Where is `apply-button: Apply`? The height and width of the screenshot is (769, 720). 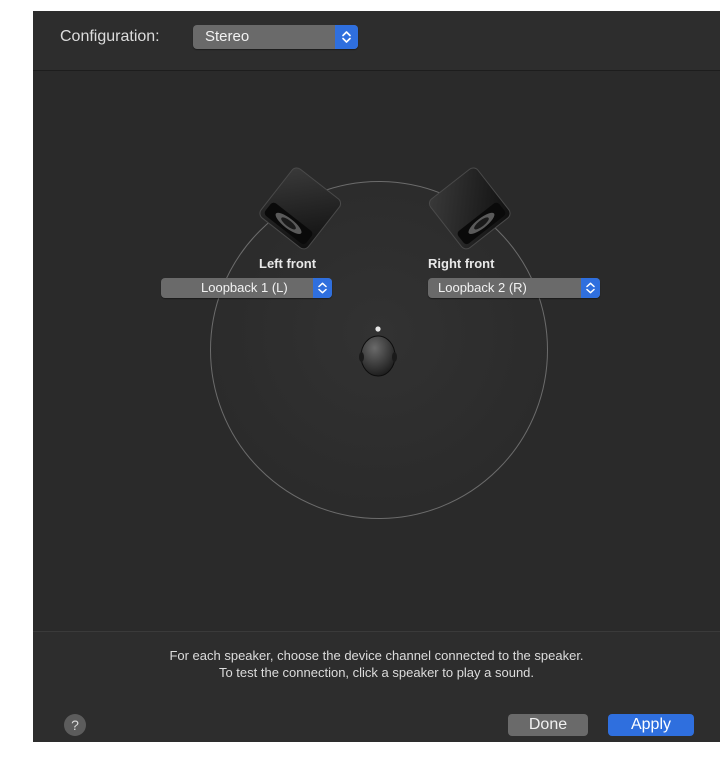 apply-button: Apply is located at coordinates (651, 725).